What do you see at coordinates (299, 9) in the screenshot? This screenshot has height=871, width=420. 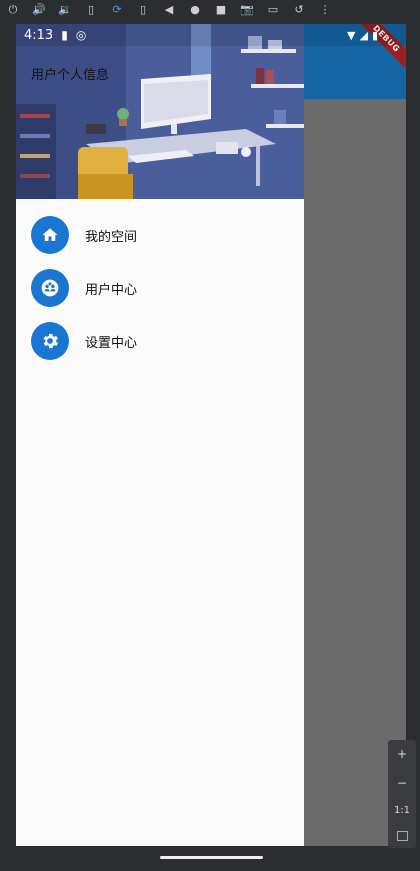 I see `undo-icon: ↺` at bounding box center [299, 9].